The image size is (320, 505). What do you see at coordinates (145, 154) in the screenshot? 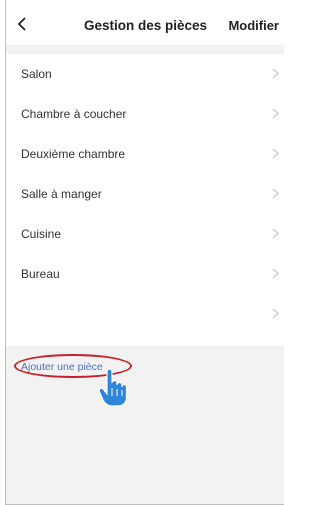
I see `room-row-deuxieme-chambre: Deuxième chambre` at bounding box center [145, 154].